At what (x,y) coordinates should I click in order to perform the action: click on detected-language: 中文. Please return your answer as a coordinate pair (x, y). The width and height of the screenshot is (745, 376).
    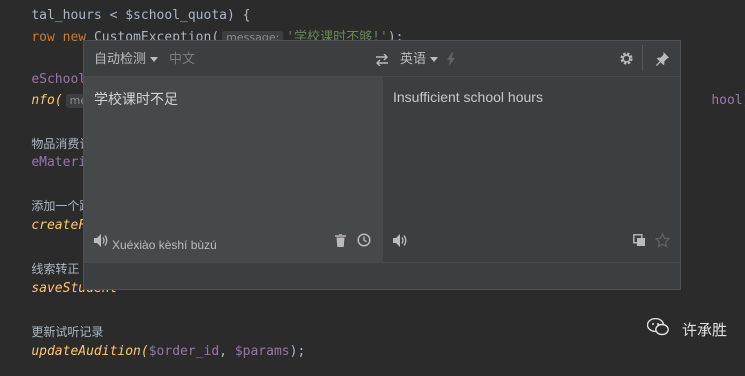
    Looking at the image, I should click on (182, 58).